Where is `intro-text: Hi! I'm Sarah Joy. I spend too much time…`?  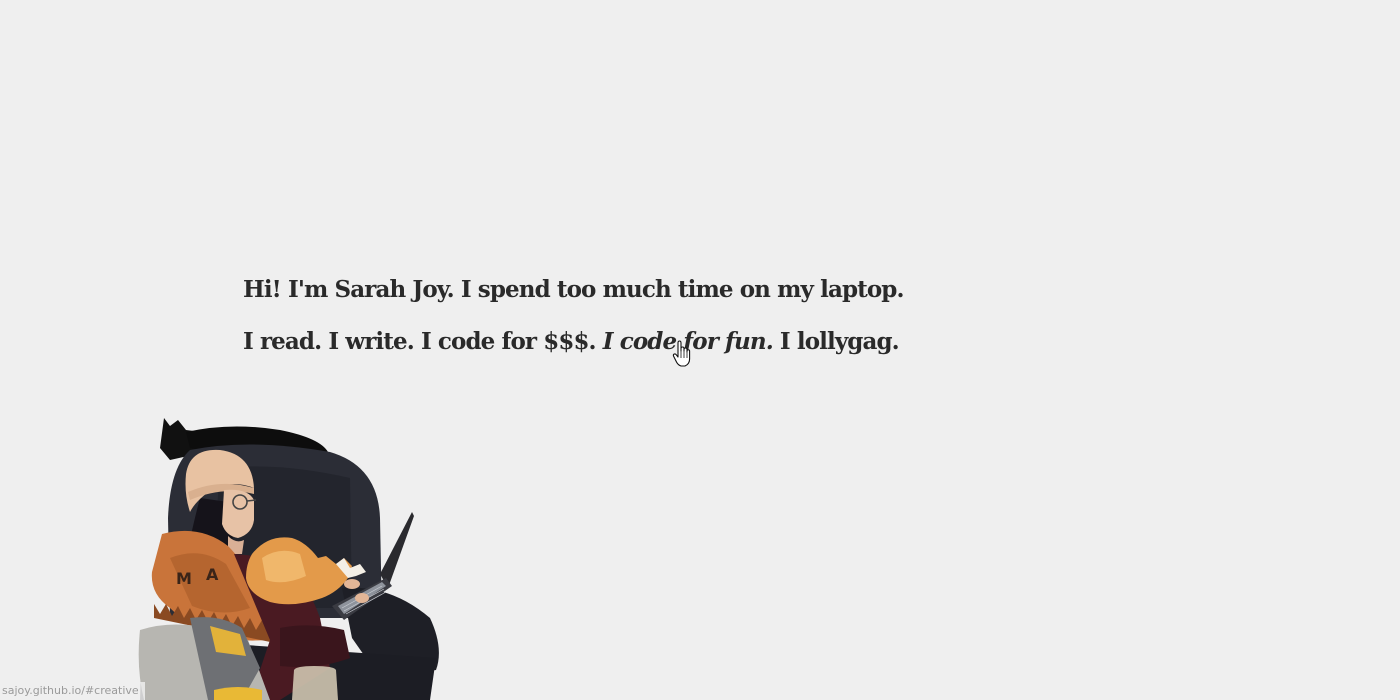 intro-text: Hi! I'm Sarah Joy. I spend too much time… is located at coordinates (573, 316).